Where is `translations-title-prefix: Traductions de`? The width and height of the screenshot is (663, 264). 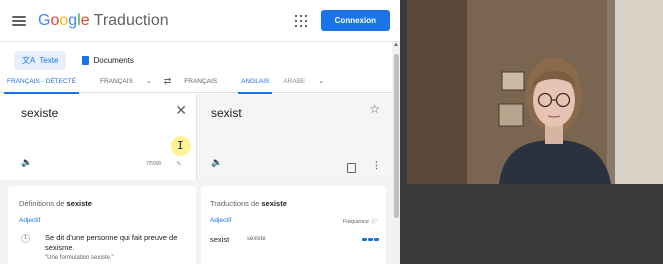 translations-title-prefix: Traductions de is located at coordinates (236, 203).